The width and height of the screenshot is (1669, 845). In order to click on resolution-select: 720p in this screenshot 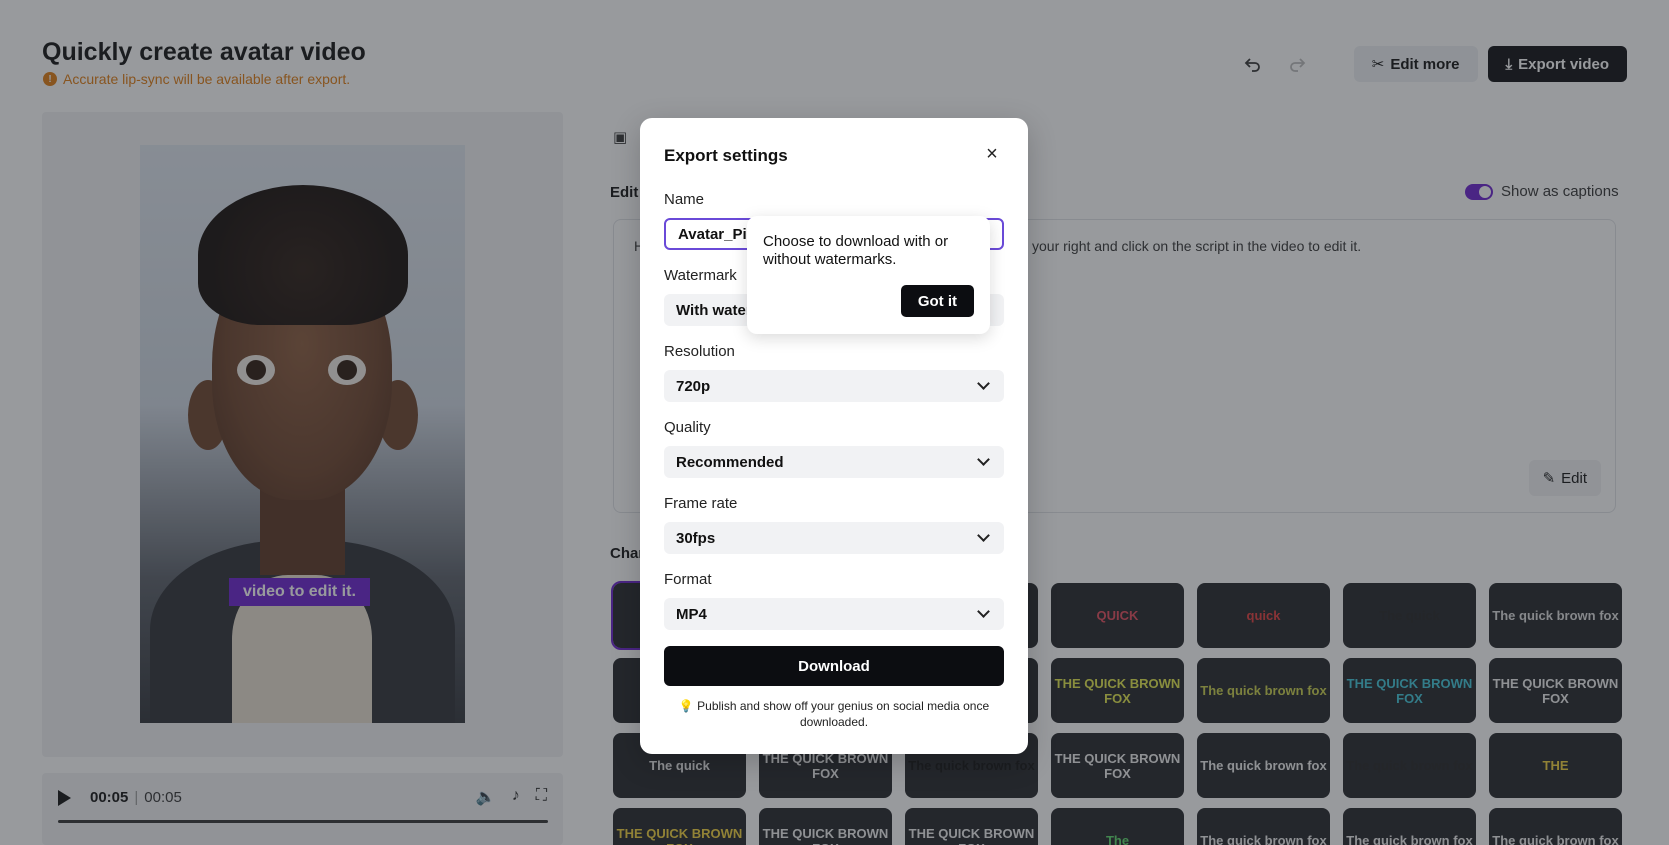, I will do `click(834, 386)`.